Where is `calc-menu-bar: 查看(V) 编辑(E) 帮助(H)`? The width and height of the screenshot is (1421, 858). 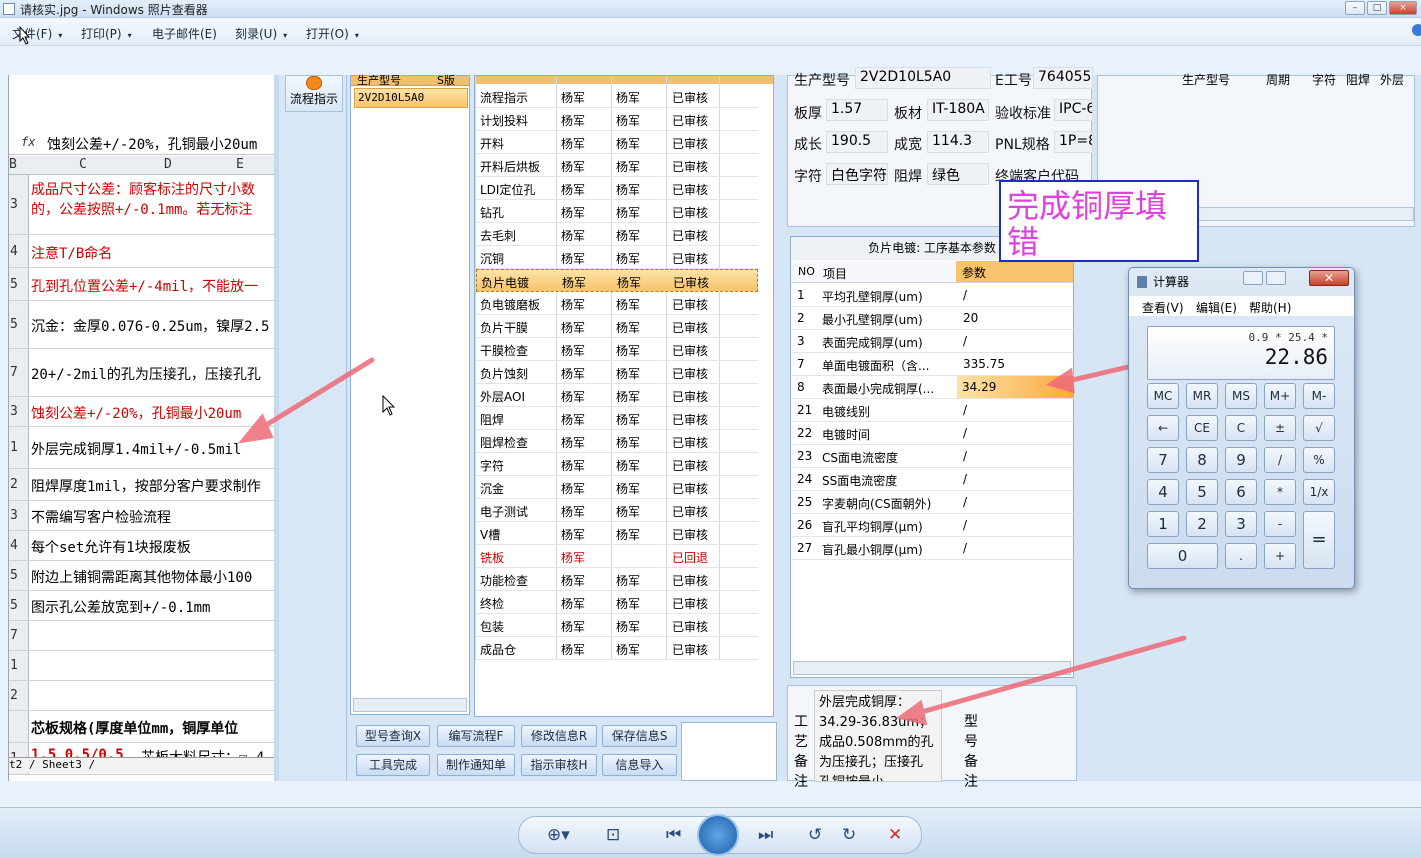 calc-menu-bar: 查看(V) 编辑(E) 帮助(H) is located at coordinates (1241, 306).